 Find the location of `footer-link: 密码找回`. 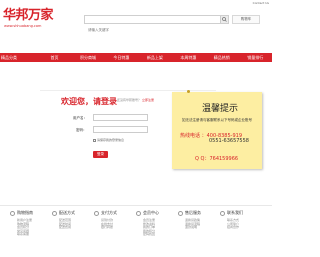

footer-link: 密码找回 is located at coordinates (159, 235).